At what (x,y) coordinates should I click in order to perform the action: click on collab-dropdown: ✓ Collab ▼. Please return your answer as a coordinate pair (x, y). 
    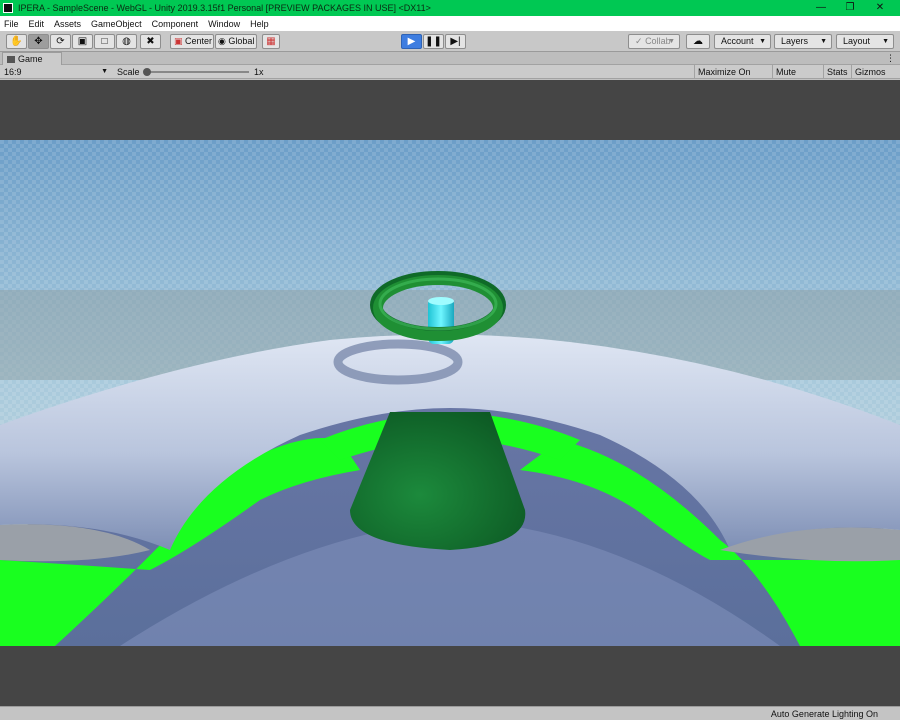
    Looking at the image, I should click on (654, 41).